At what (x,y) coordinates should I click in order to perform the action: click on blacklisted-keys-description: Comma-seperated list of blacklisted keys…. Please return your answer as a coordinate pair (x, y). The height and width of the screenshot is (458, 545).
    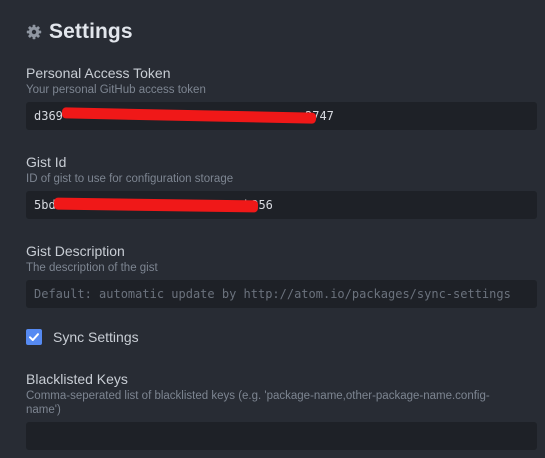
    Looking at the image, I should click on (258, 403).